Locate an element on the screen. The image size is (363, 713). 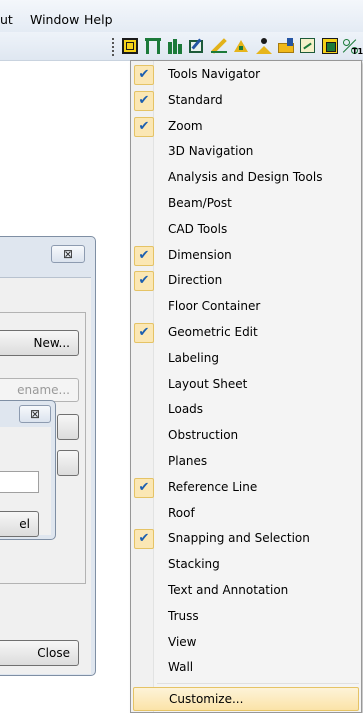
menu-item-label: Zoom is located at coordinates (185, 125).